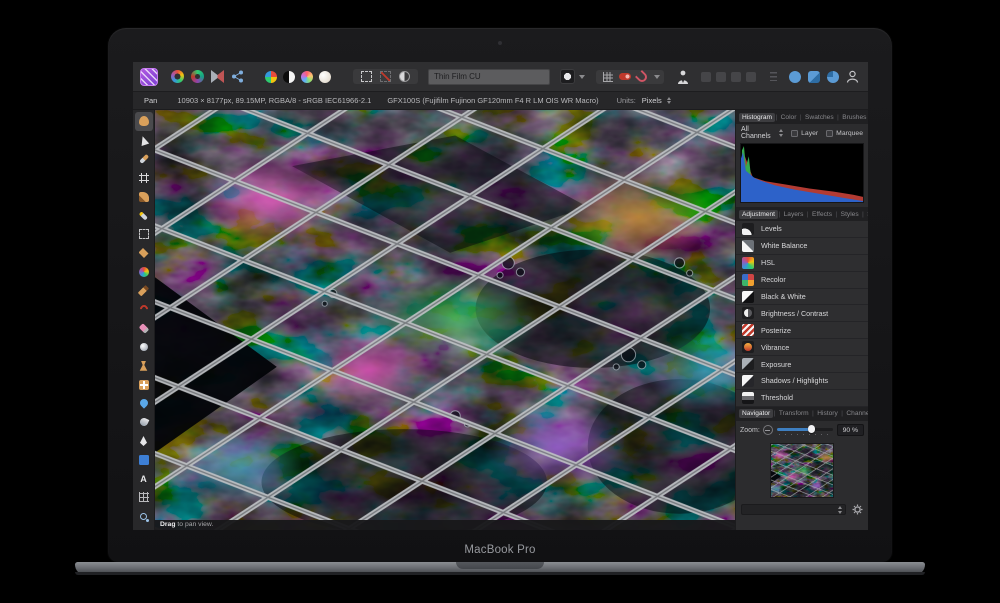 The height and width of the screenshot is (603, 1000). Describe the element at coordinates (572, 76) in the screenshot. I see `preview-mode-control` at that location.